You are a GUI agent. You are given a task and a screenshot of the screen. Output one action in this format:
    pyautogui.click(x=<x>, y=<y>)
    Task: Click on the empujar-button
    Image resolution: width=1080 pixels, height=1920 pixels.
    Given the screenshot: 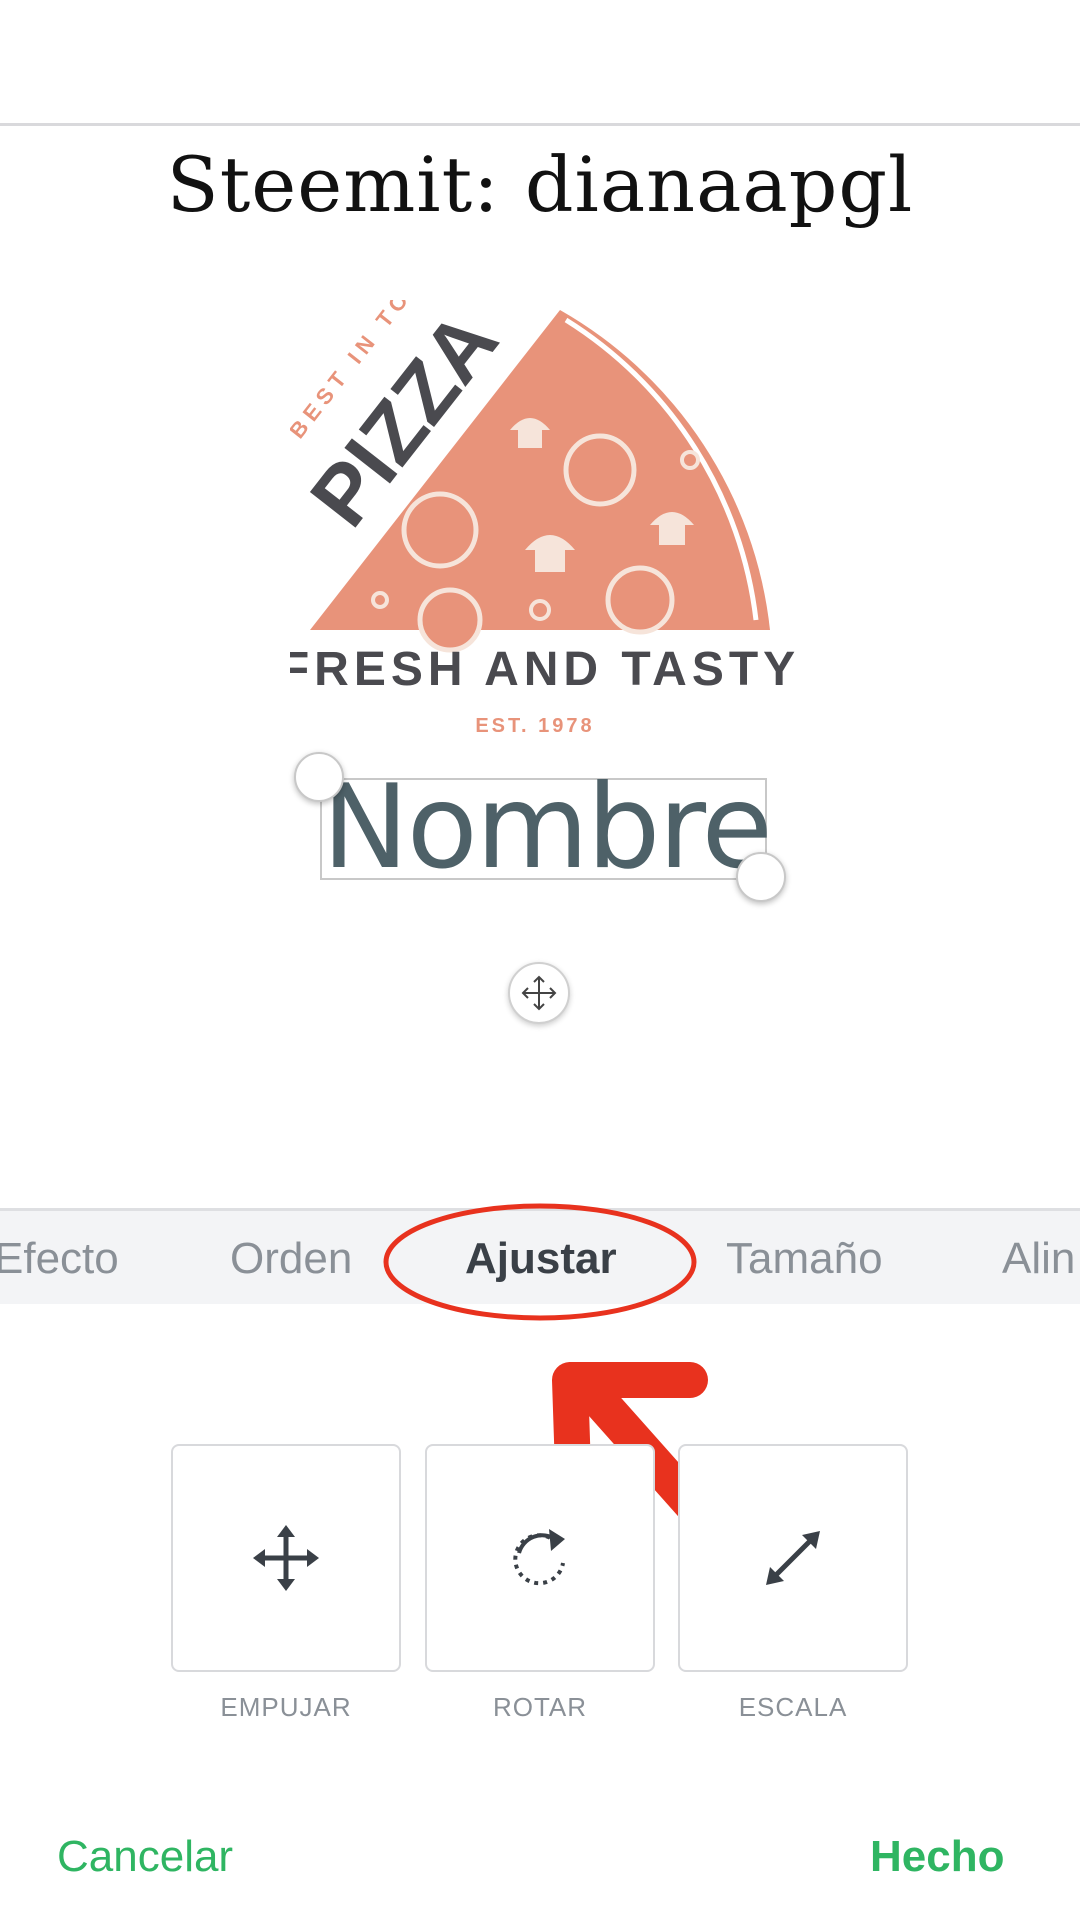 What is the action you would take?
    pyautogui.click(x=286, y=1558)
    